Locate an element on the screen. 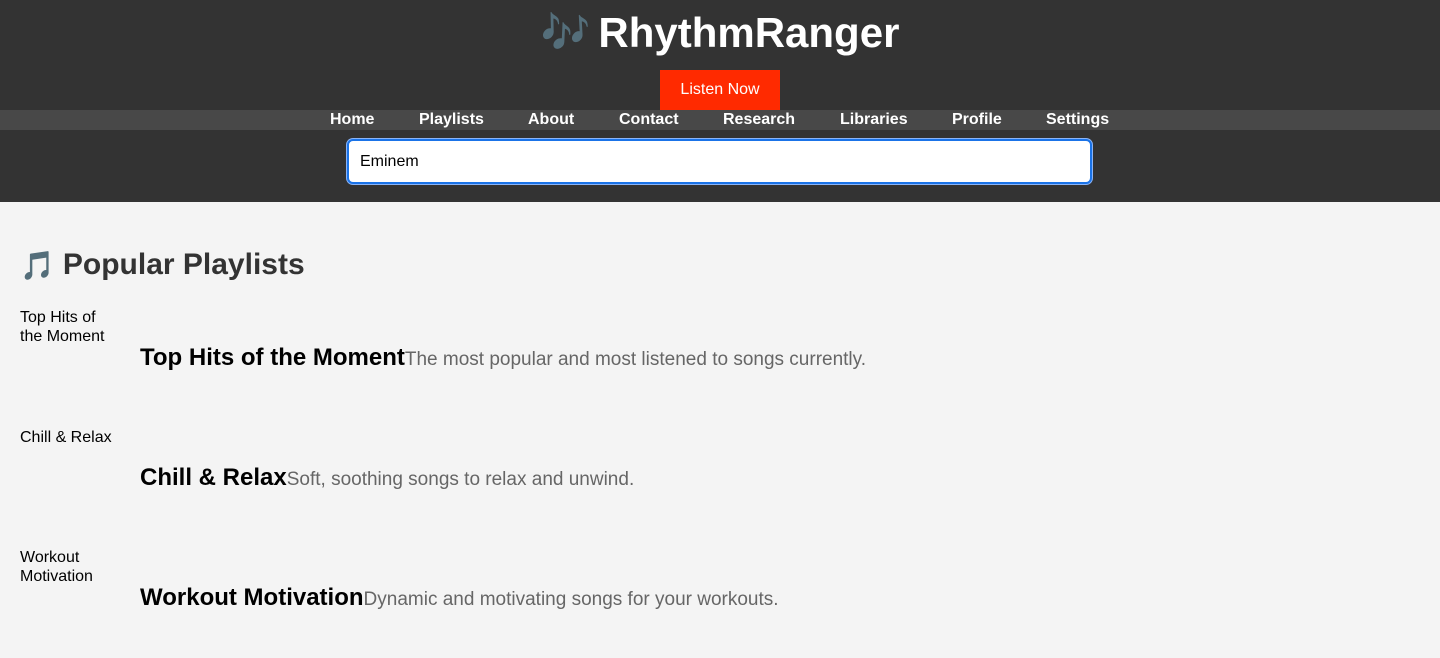 This screenshot has width=1440, height=658. playlist-image: Top Hits of the Moment is located at coordinates (62, 327).